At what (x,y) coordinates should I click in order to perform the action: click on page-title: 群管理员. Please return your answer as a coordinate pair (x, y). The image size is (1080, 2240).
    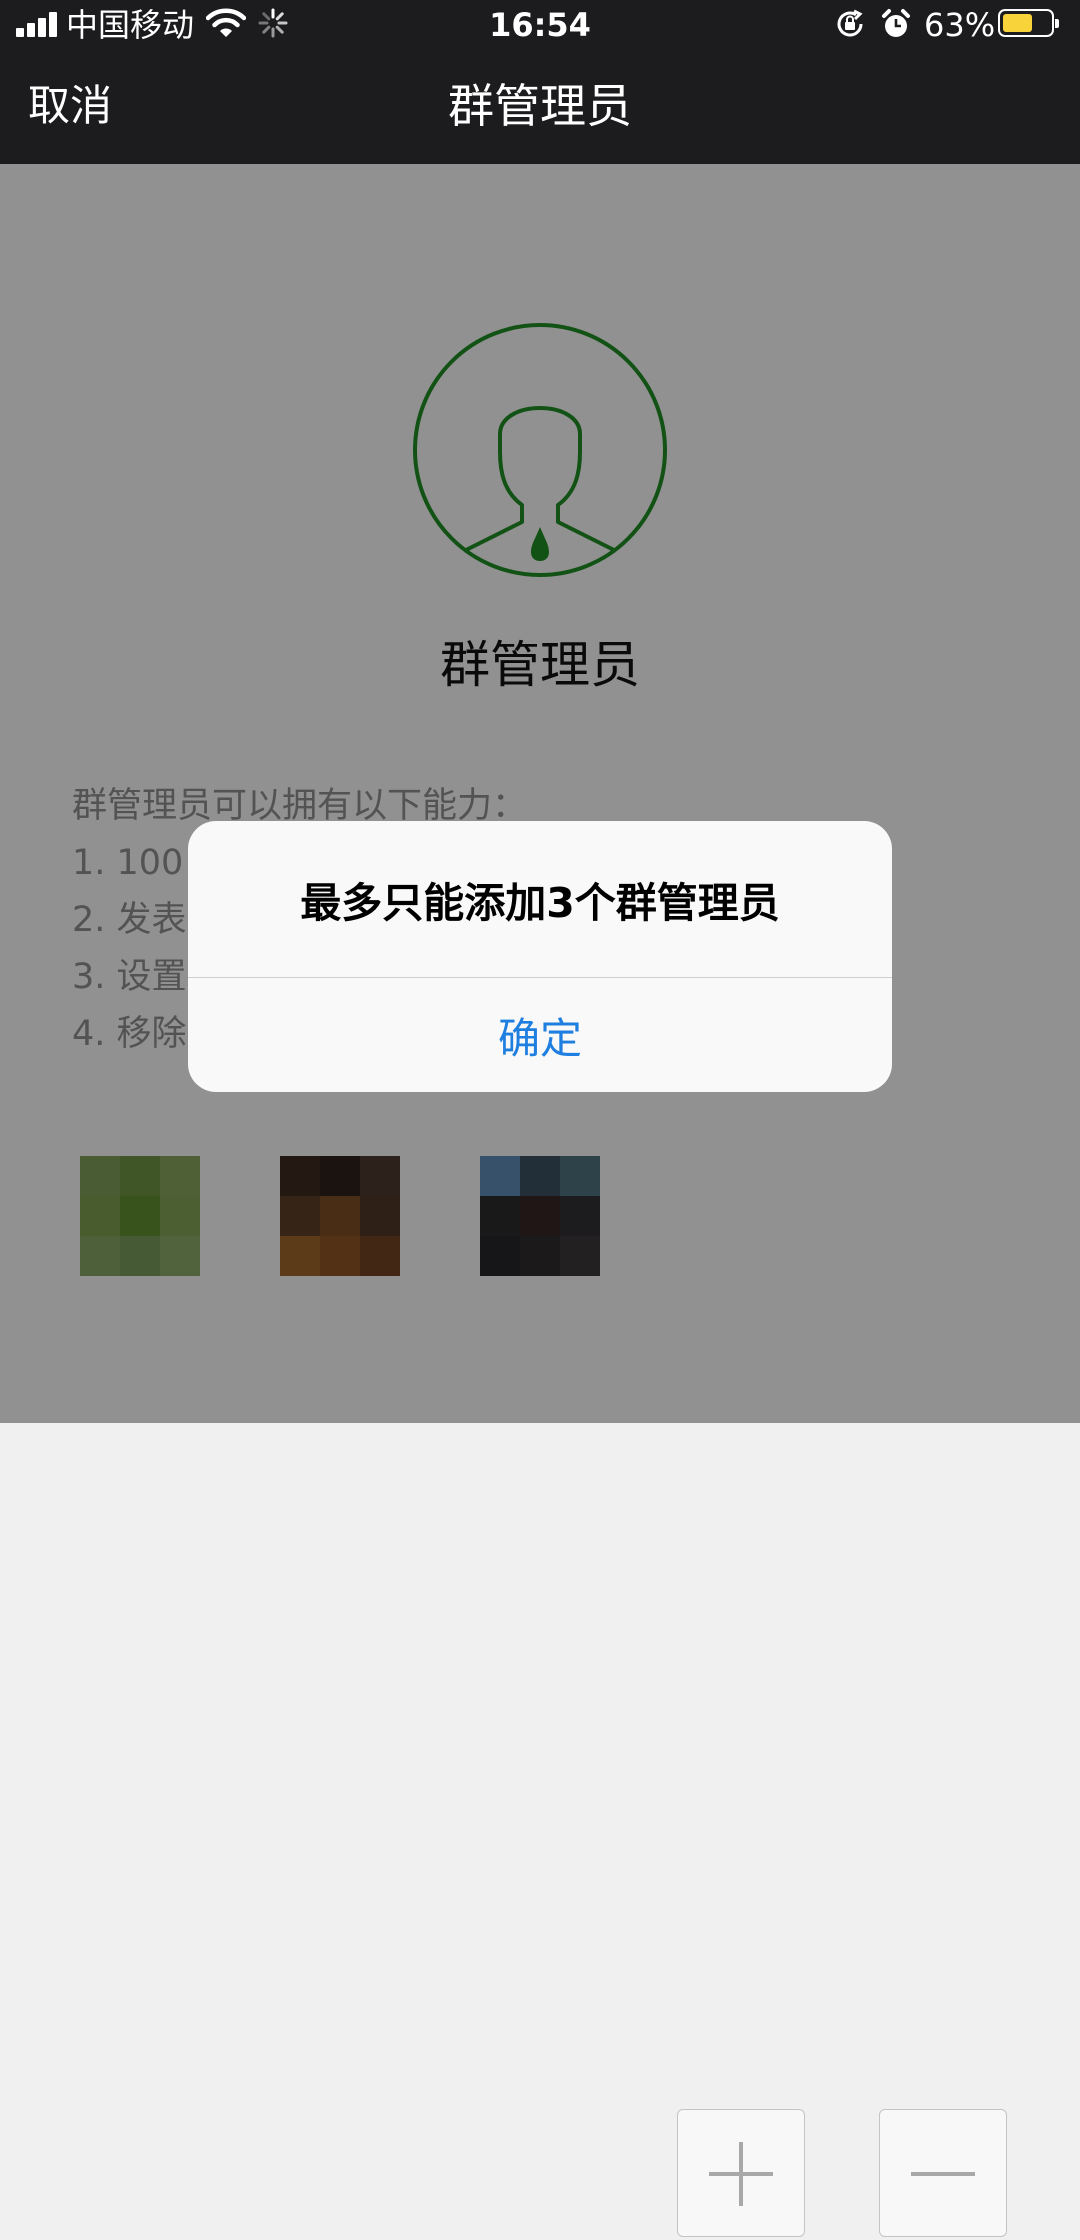
    Looking at the image, I should click on (540, 106).